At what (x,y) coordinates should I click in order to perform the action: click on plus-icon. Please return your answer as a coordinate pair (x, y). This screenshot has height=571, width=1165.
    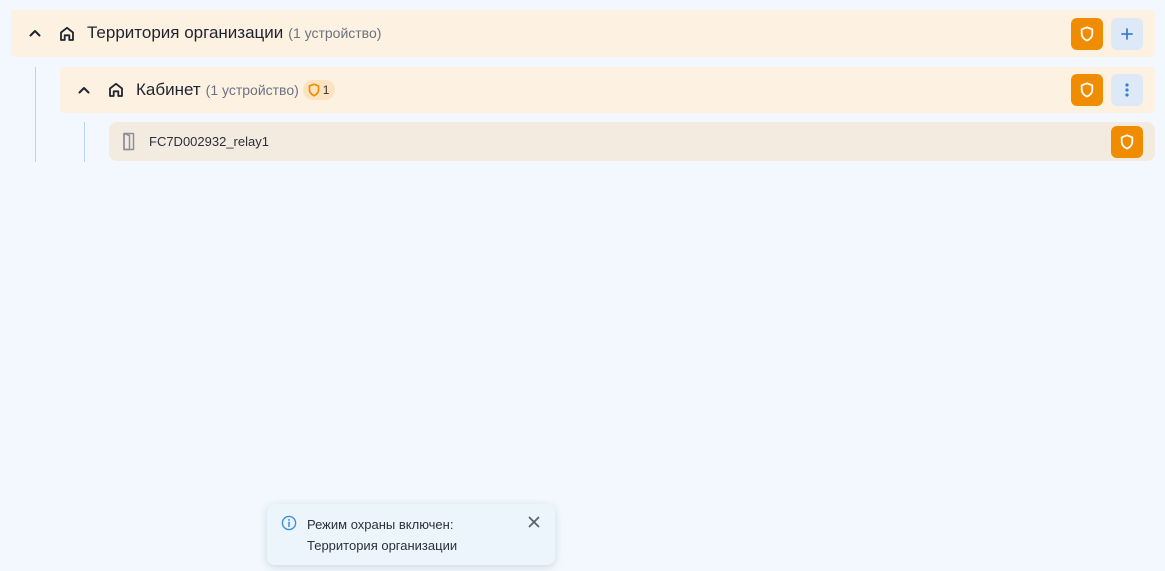
    Looking at the image, I should click on (1127, 34).